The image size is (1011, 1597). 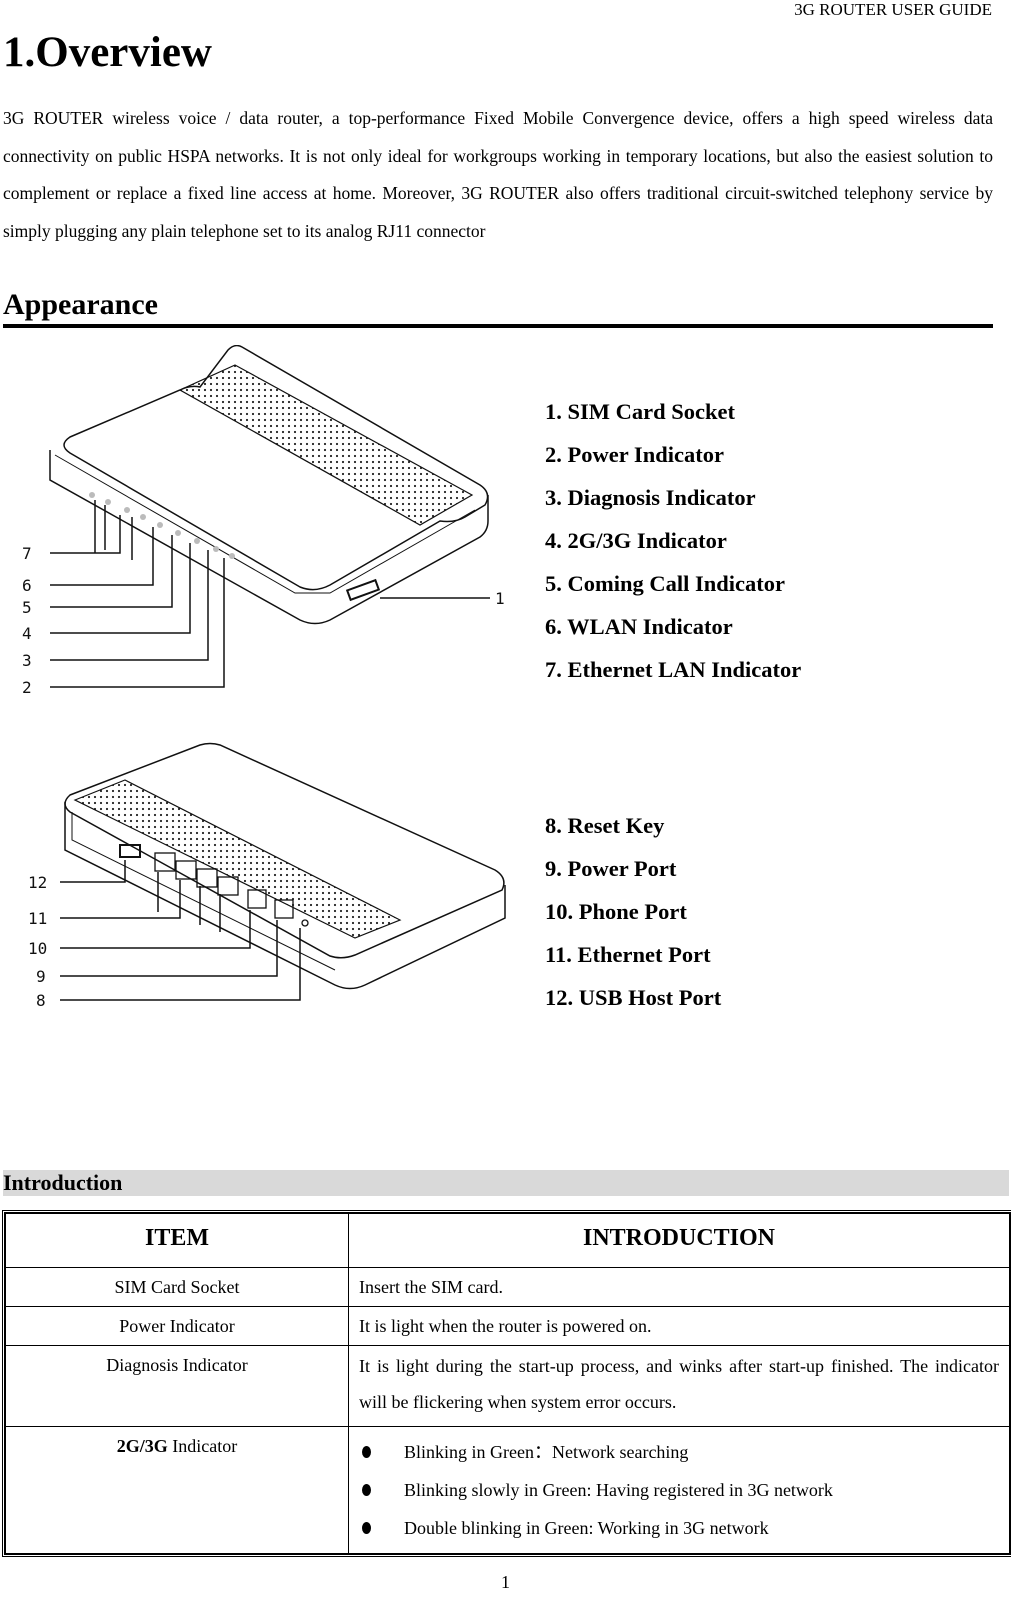 I want to click on item-cell: Diagnosis Indicator, so click(x=177, y=1386).